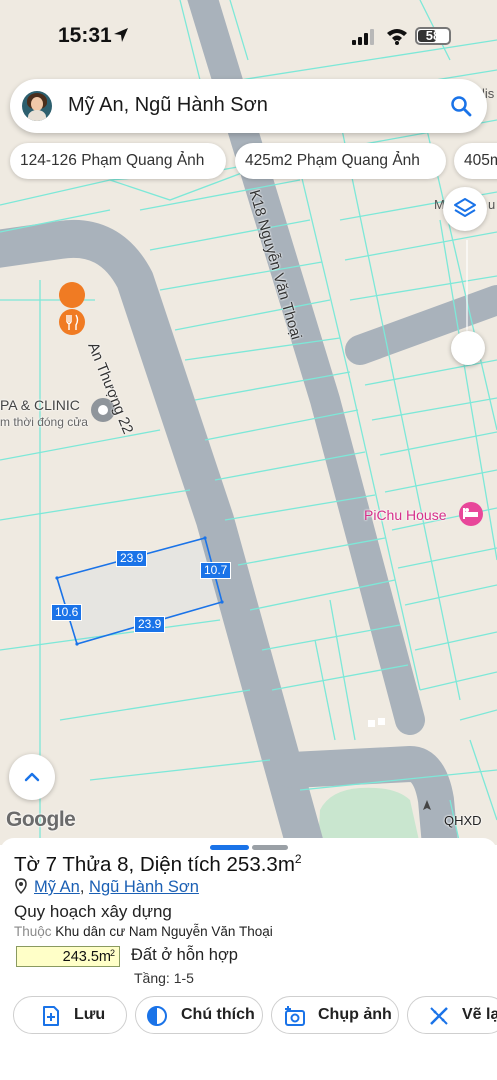 This screenshot has height=1080, width=497. What do you see at coordinates (492, 204) in the screenshot?
I see `map-edge-label: u` at bounding box center [492, 204].